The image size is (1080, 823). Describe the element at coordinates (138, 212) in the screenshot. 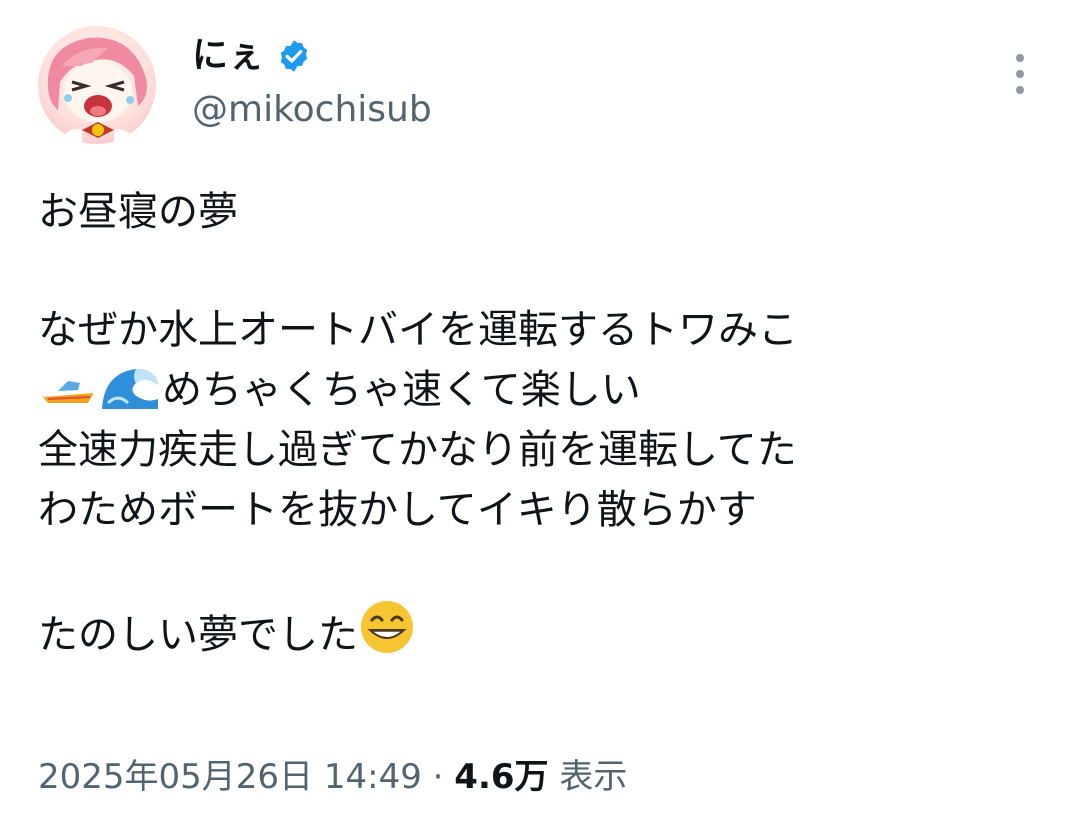

I see `tweet-line: お昼寝の夢` at that location.